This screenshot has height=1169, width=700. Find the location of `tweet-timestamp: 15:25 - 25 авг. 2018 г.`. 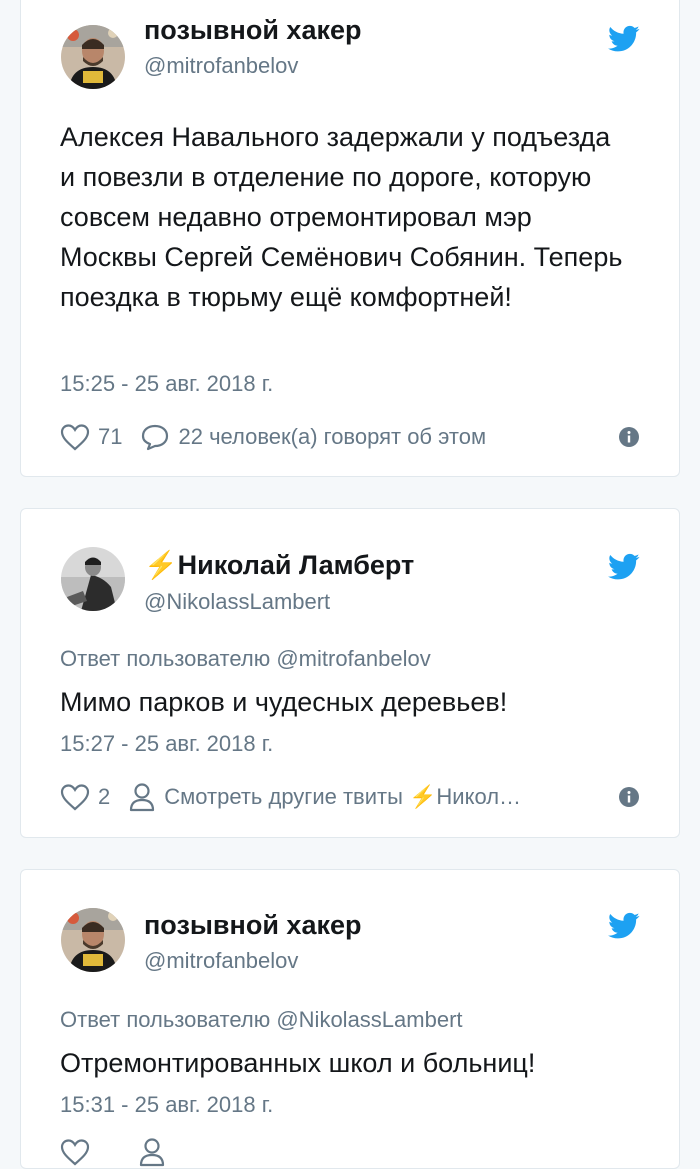

tweet-timestamp: 15:25 - 25 авг. 2018 г. is located at coordinates (166, 384).